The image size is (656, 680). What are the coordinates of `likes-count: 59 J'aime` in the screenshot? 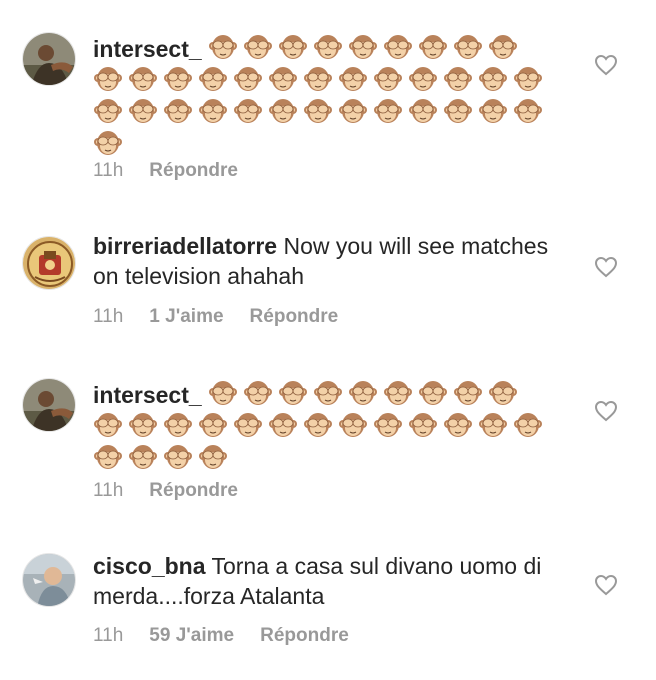 It's located at (191, 635).